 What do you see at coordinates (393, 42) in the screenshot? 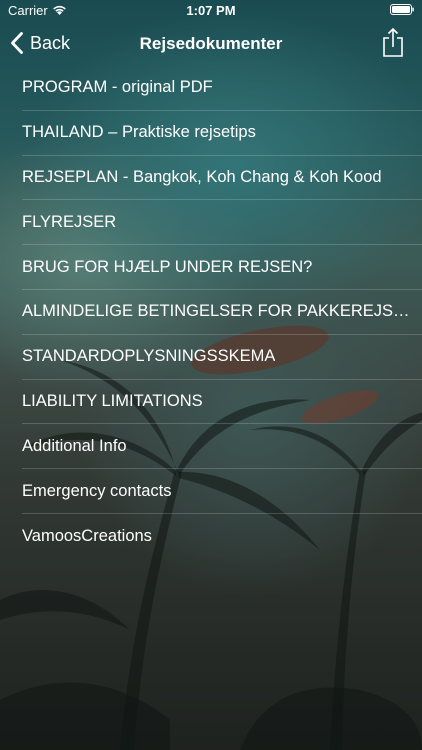
I see `share-icon` at bounding box center [393, 42].